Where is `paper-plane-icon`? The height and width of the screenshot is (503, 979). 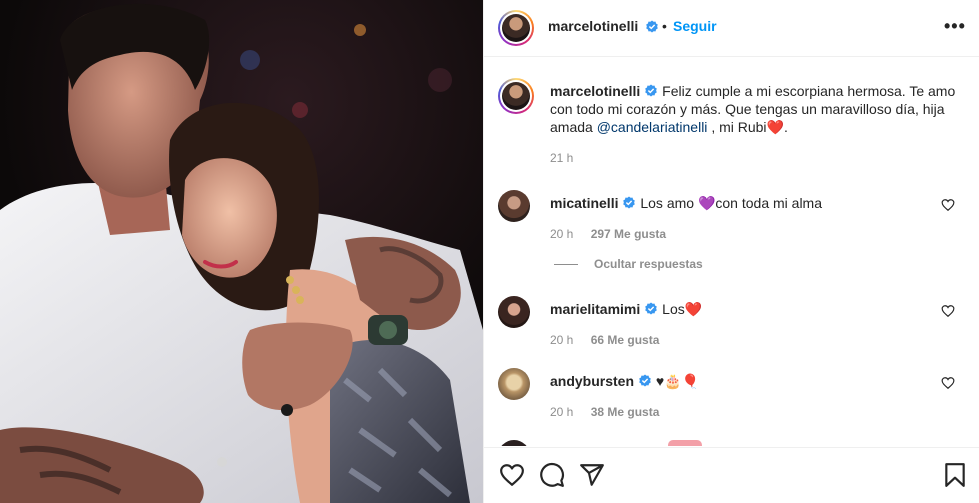
paper-plane-icon is located at coordinates (592, 475).